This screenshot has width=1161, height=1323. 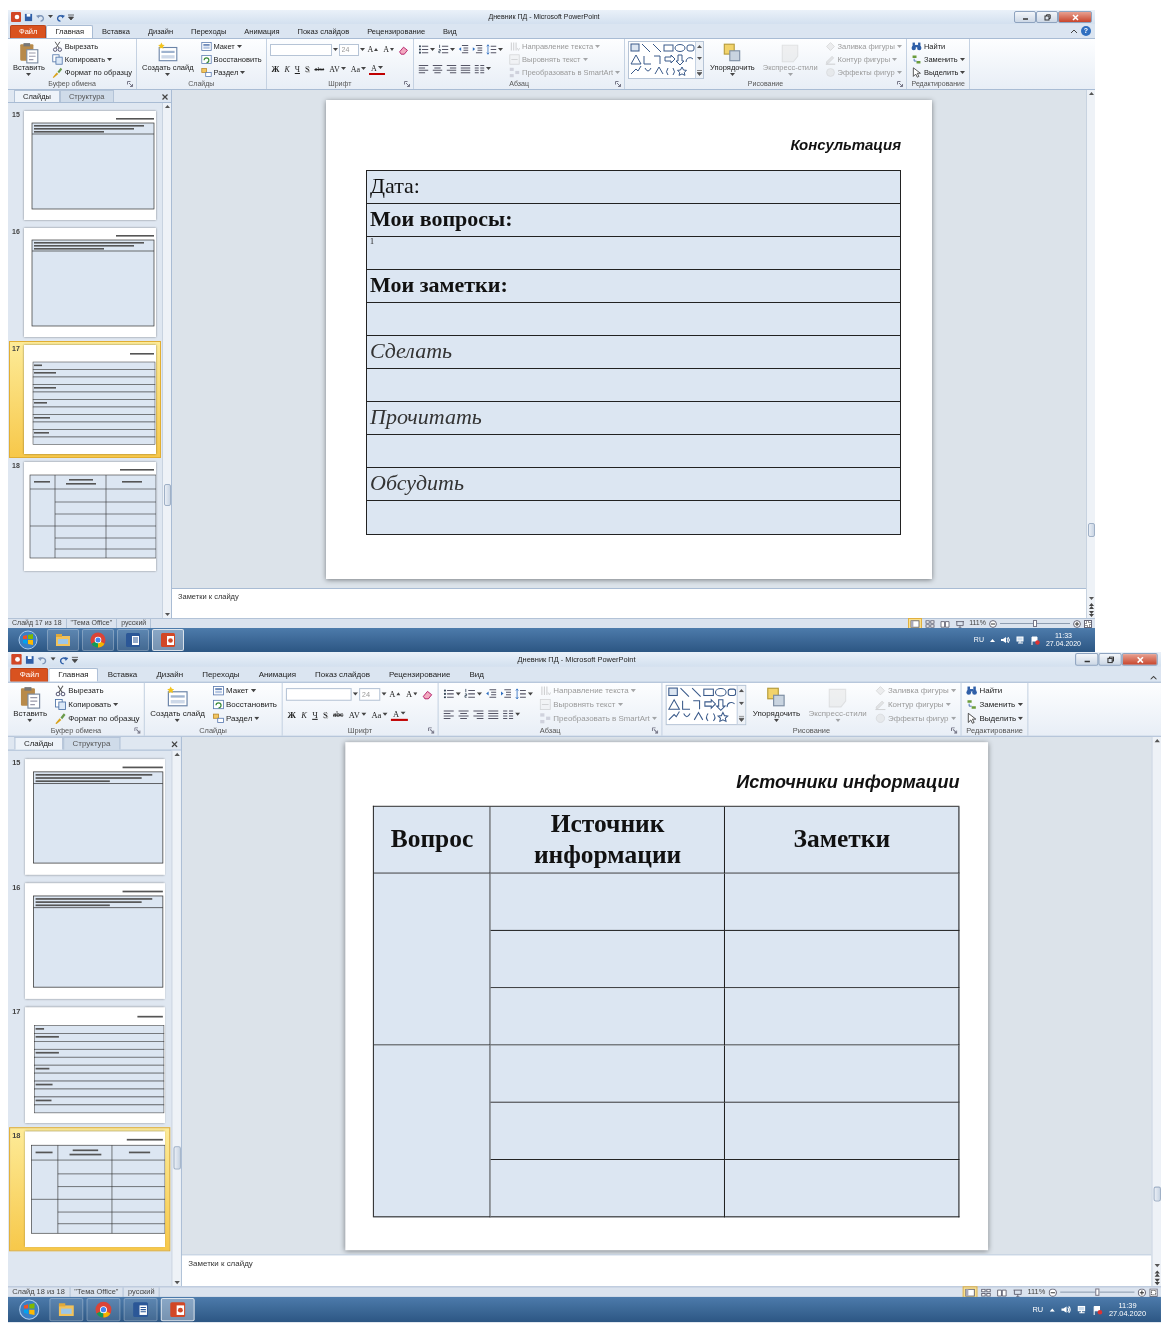 What do you see at coordinates (848, 782) in the screenshot?
I see `slide-title: Источники информации` at bounding box center [848, 782].